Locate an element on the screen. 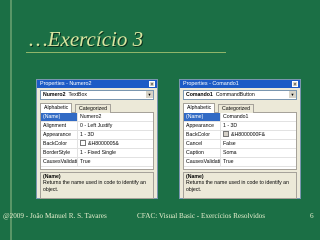  property-name: BorderStyle is located at coordinates (59, 153).